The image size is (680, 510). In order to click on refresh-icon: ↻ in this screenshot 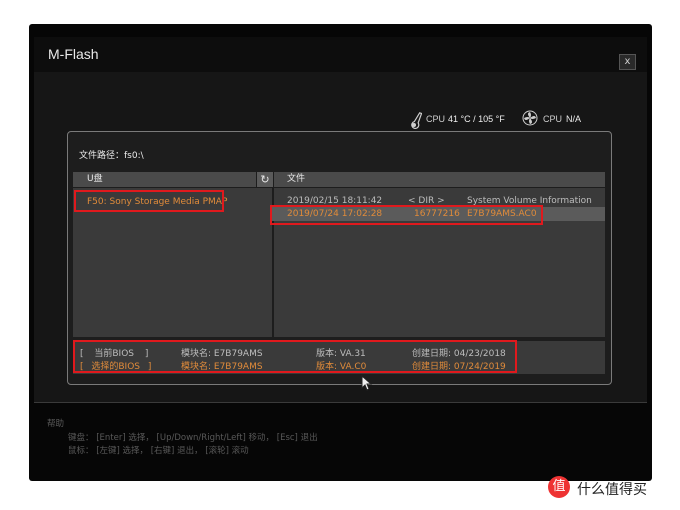, I will do `click(265, 179)`.